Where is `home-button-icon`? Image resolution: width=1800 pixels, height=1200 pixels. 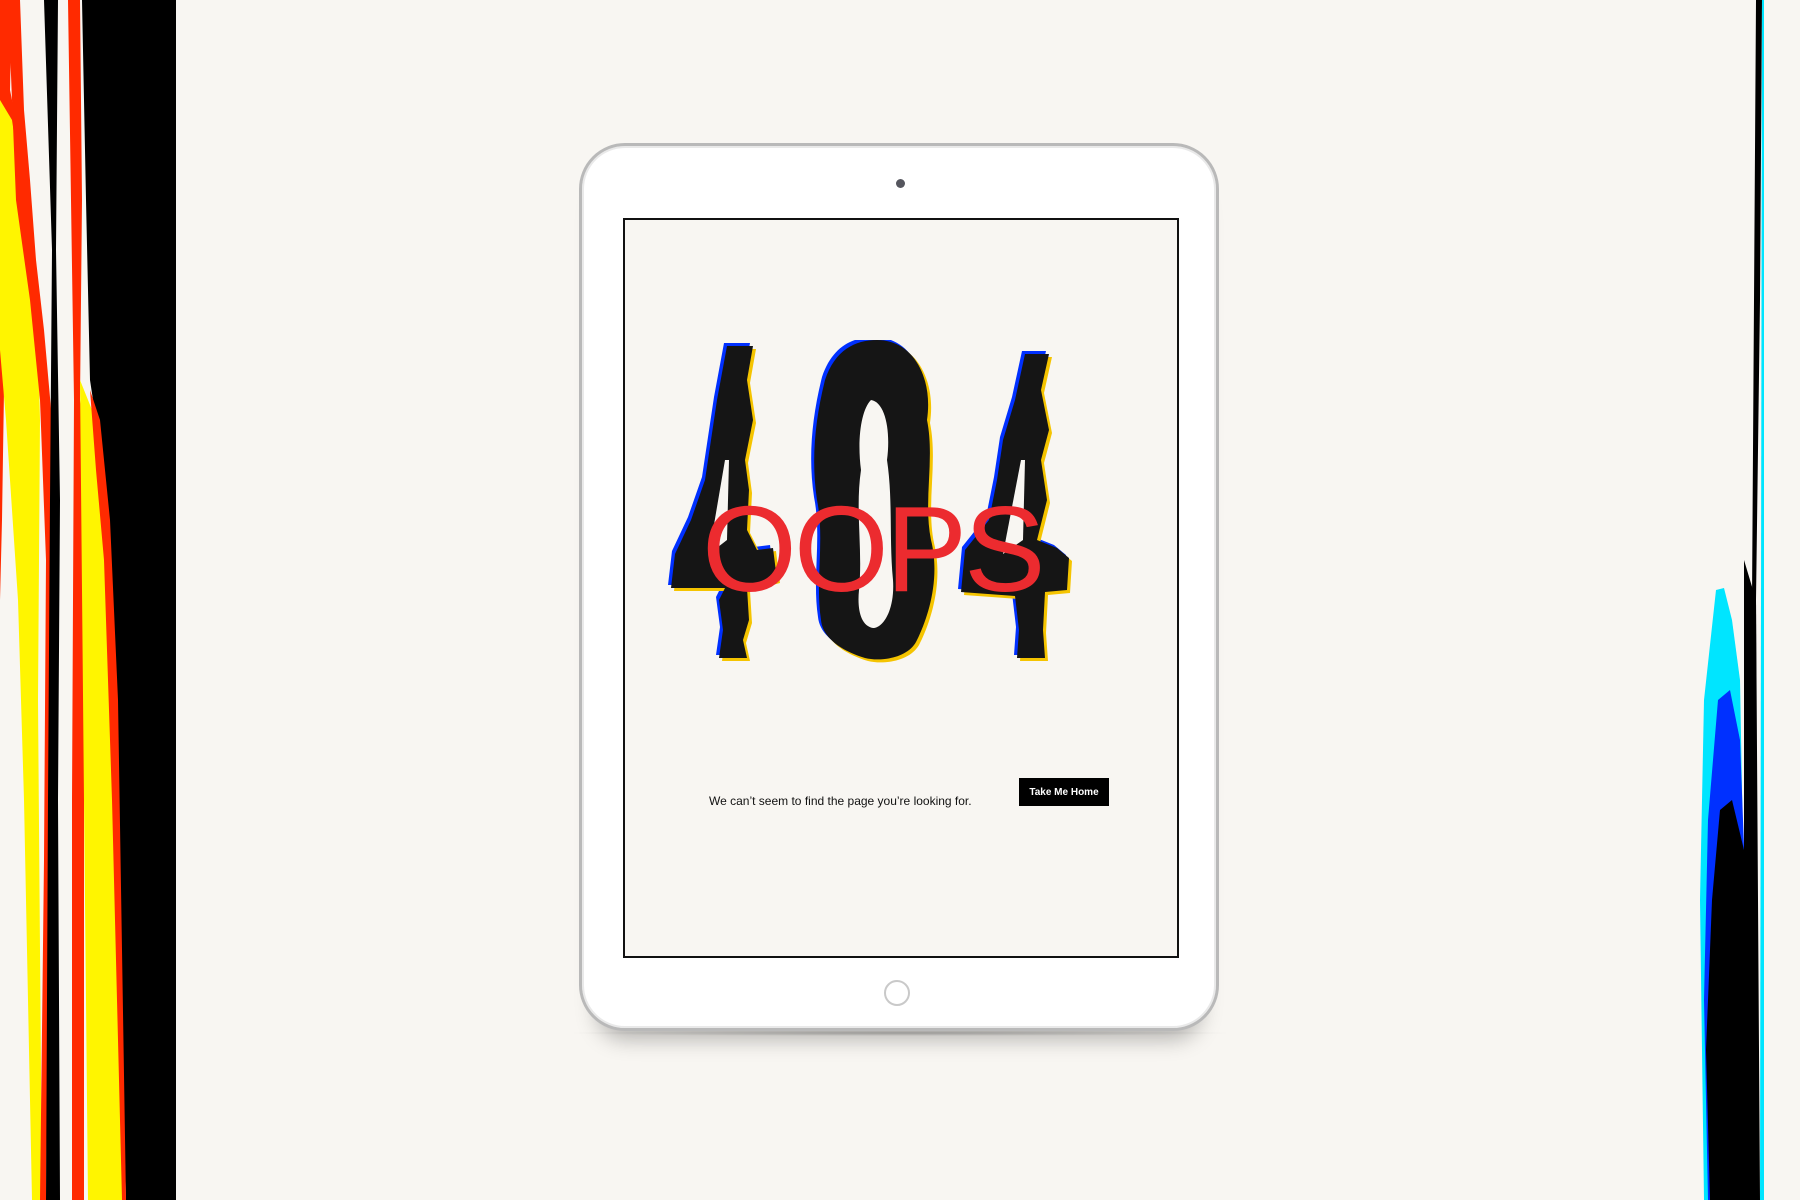
home-button-icon is located at coordinates (897, 993).